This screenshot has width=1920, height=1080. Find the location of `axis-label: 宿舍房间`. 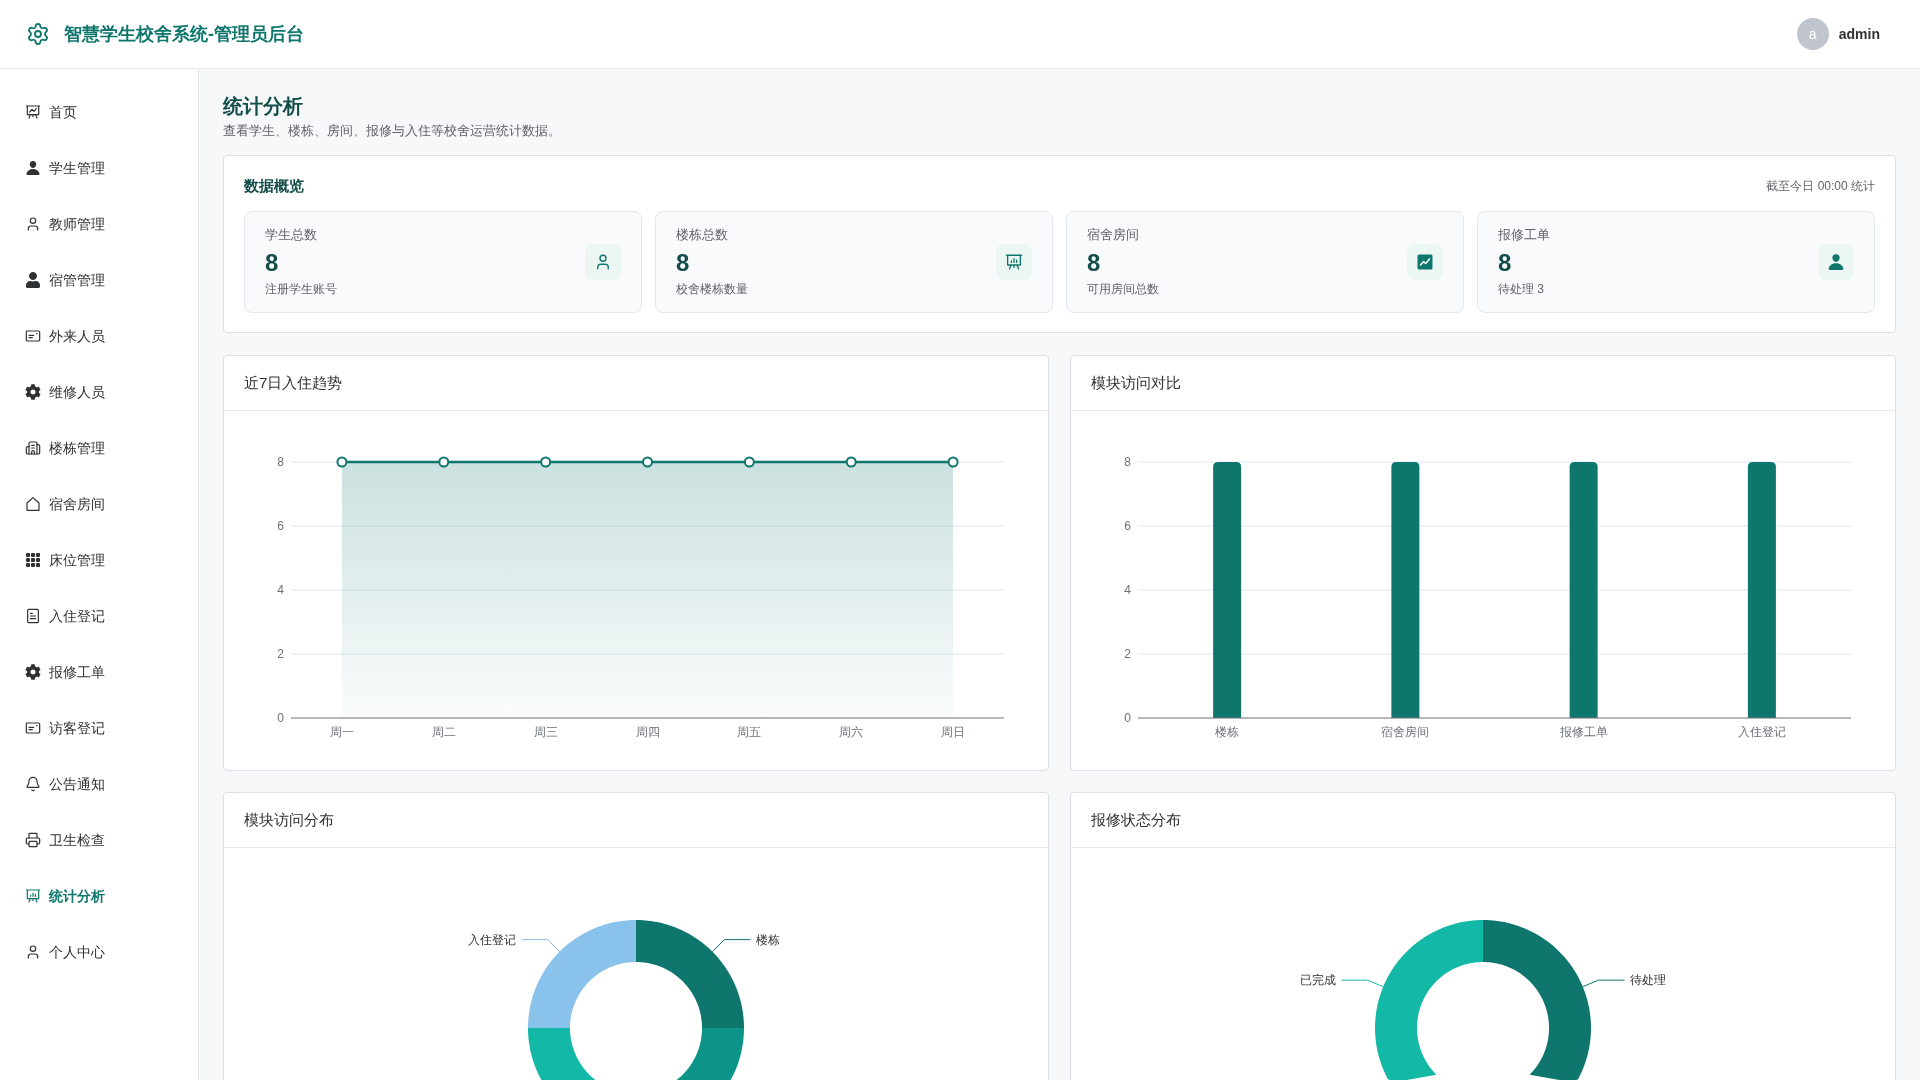

axis-label: 宿舍房间 is located at coordinates (1405, 732).